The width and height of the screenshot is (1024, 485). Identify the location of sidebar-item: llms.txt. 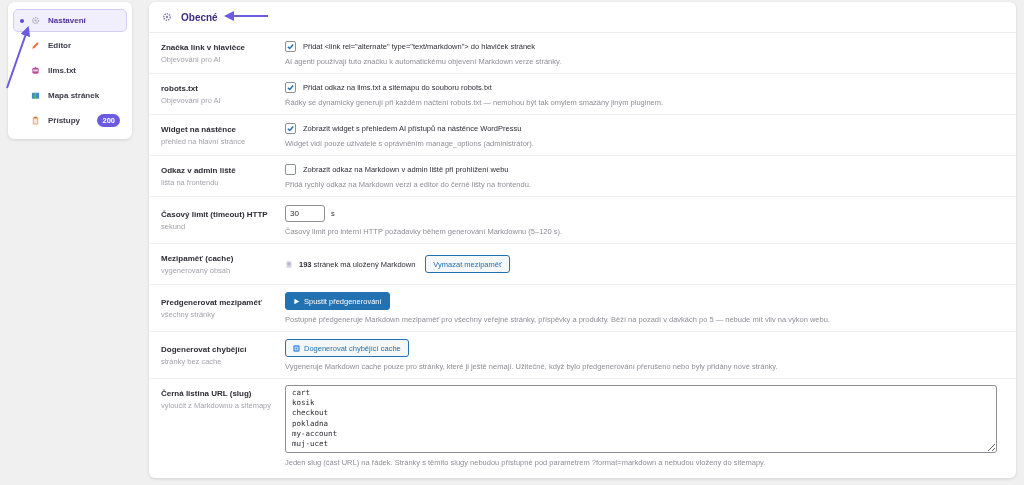
(70, 70).